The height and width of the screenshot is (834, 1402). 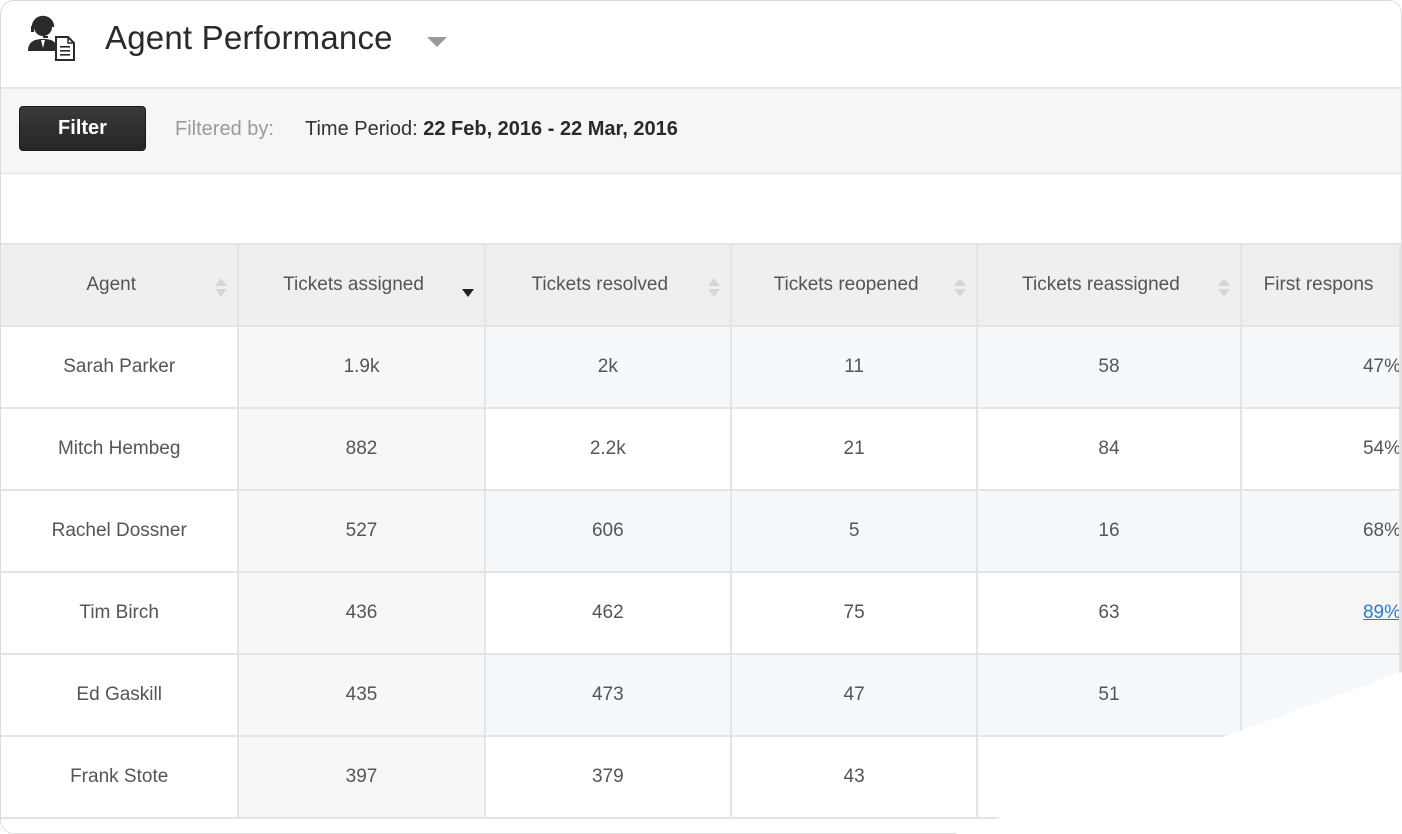 What do you see at coordinates (51, 38) in the screenshot?
I see `agent-report-icon` at bounding box center [51, 38].